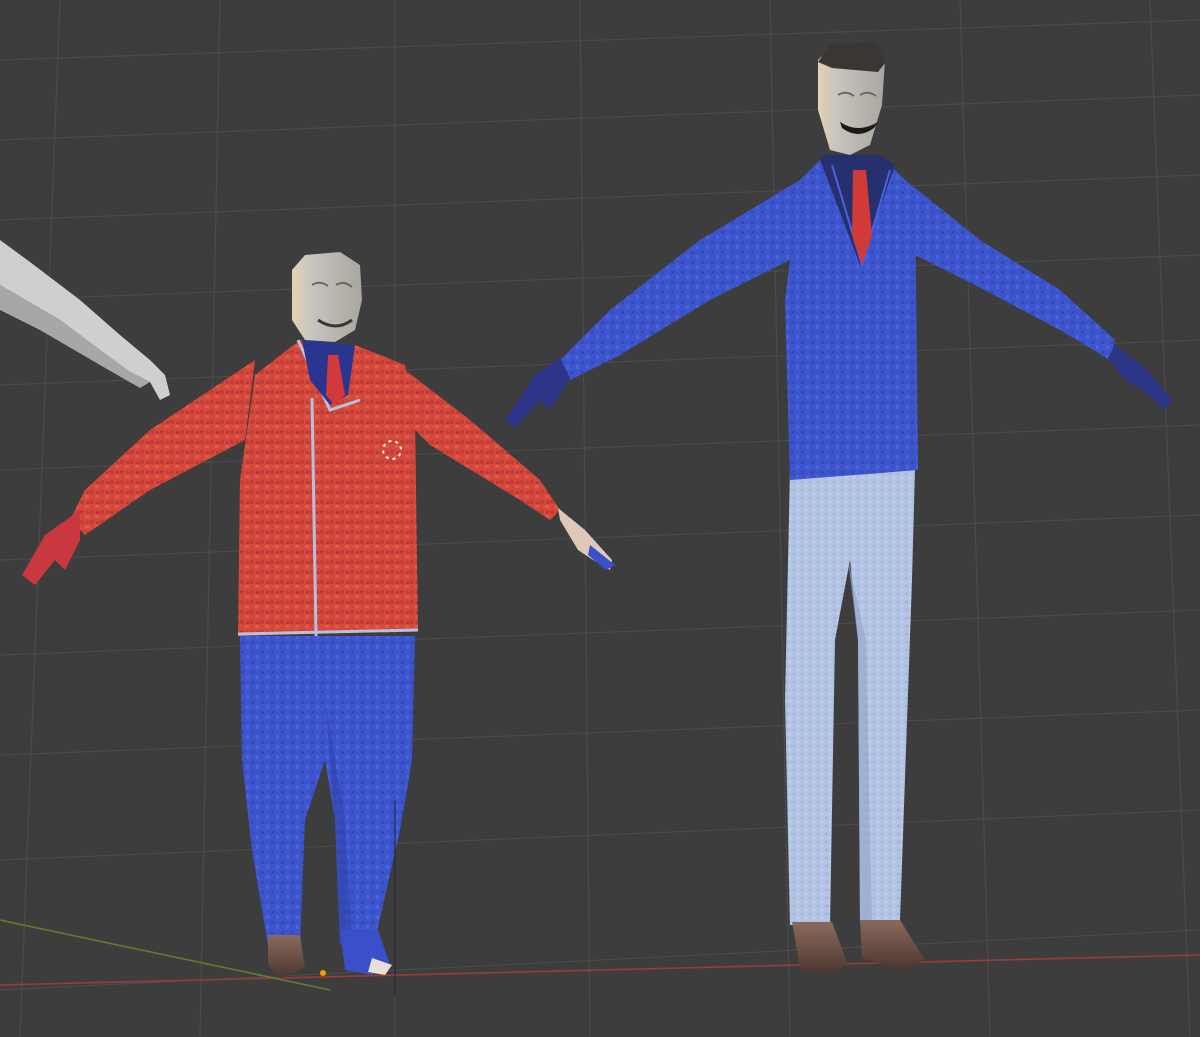 The height and width of the screenshot is (1037, 1200). Describe the element at coordinates (323, 973) in the screenshot. I see `origin-point-icon` at that location.